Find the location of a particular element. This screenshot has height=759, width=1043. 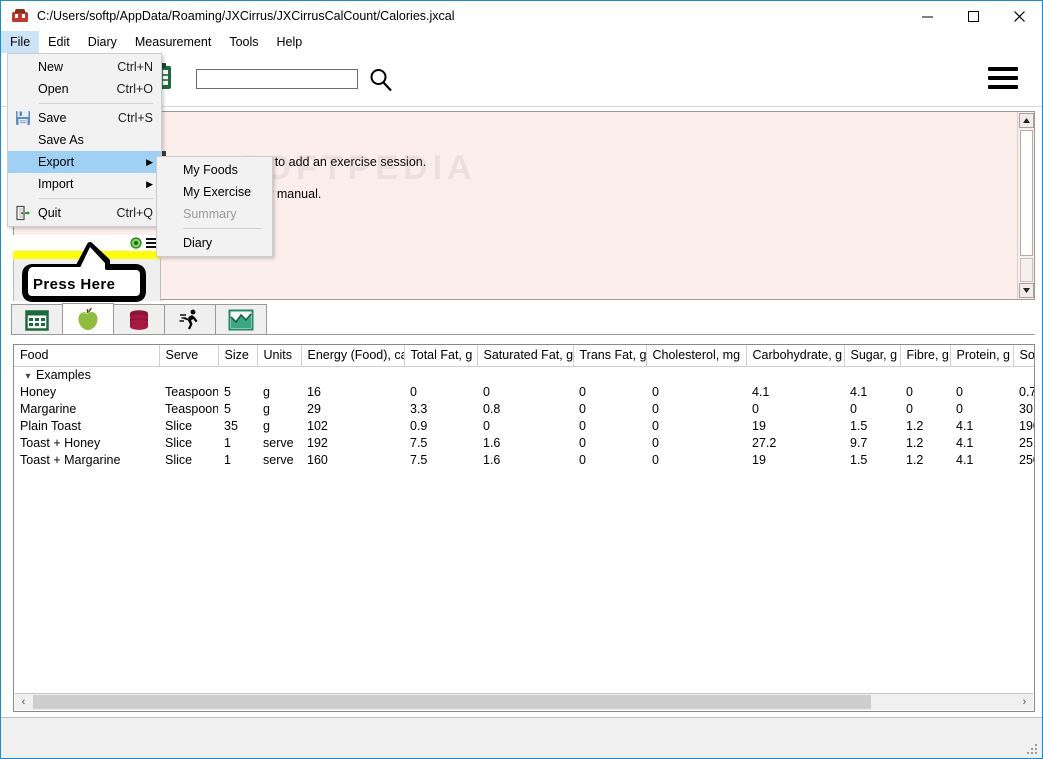

submenu-item-my-foods: My Foods is located at coordinates (214, 170).